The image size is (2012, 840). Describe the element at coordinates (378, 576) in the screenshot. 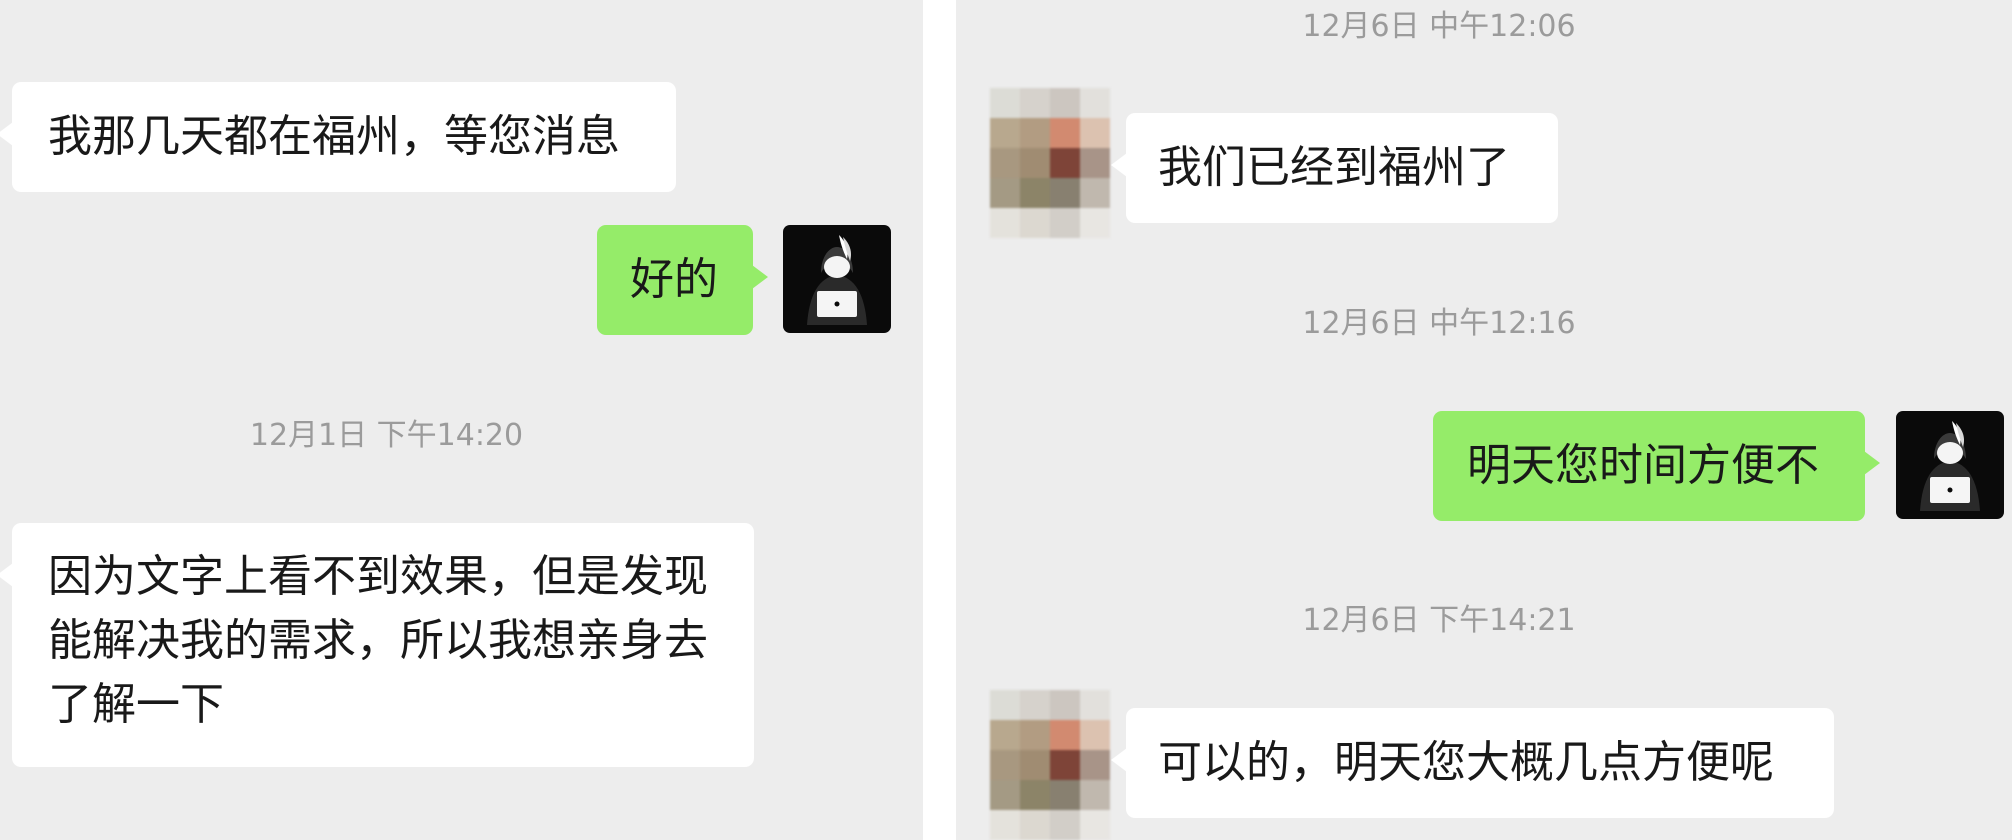

I see `message-text-line: 因为文字上看不到效果，但是发现` at that location.